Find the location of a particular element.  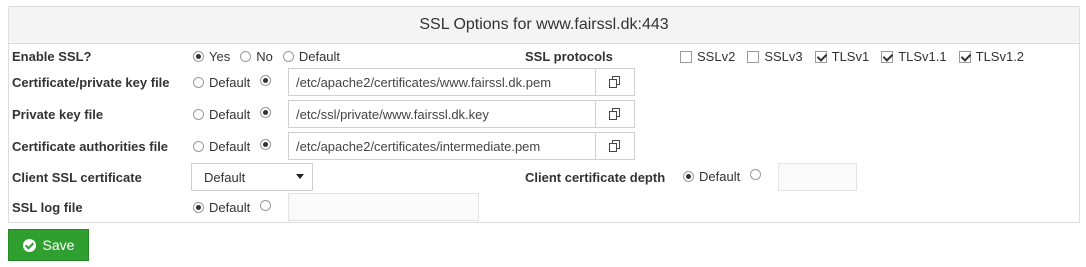

ca-file-label: Certificate authorities file is located at coordinates (90, 146).